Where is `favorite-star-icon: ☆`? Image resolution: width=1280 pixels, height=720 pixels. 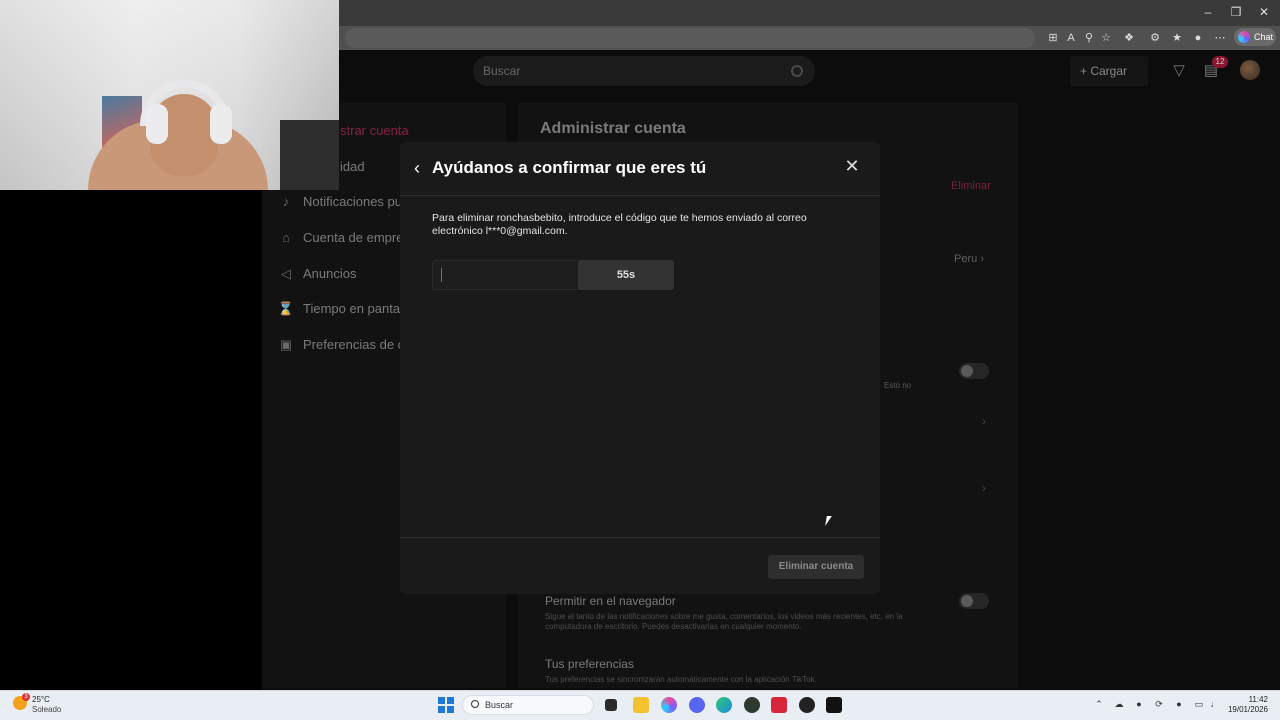 favorite-star-icon: ☆ is located at coordinates (1106, 38).